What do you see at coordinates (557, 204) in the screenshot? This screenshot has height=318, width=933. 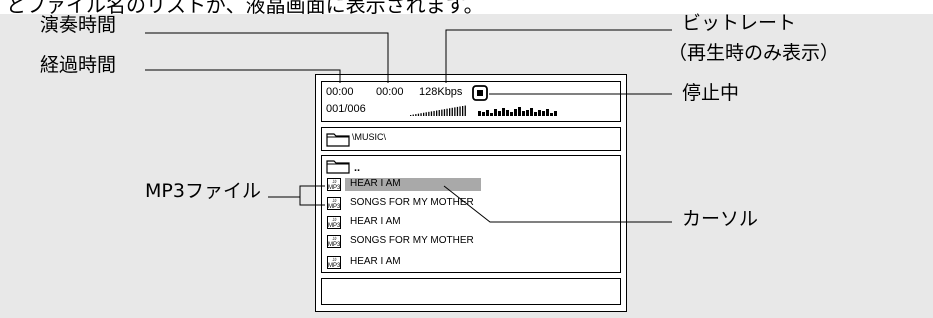 I see `leader-cursor` at bounding box center [557, 204].